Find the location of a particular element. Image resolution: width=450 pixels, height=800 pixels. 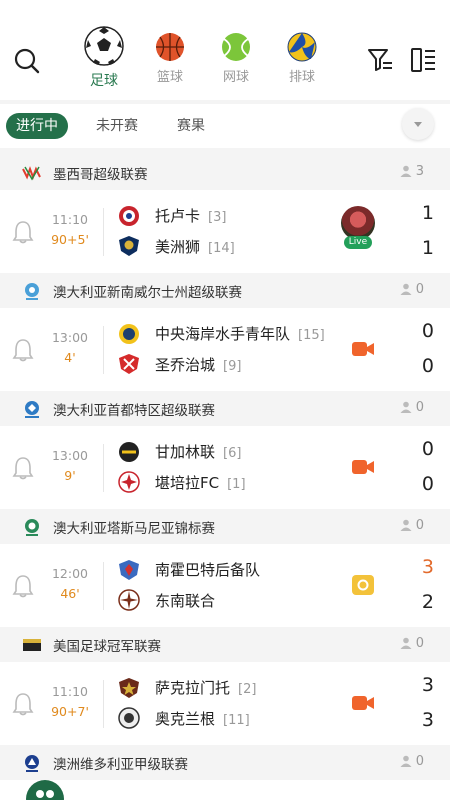

victoria-league-logo-icon is located at coordinates (32, 763).